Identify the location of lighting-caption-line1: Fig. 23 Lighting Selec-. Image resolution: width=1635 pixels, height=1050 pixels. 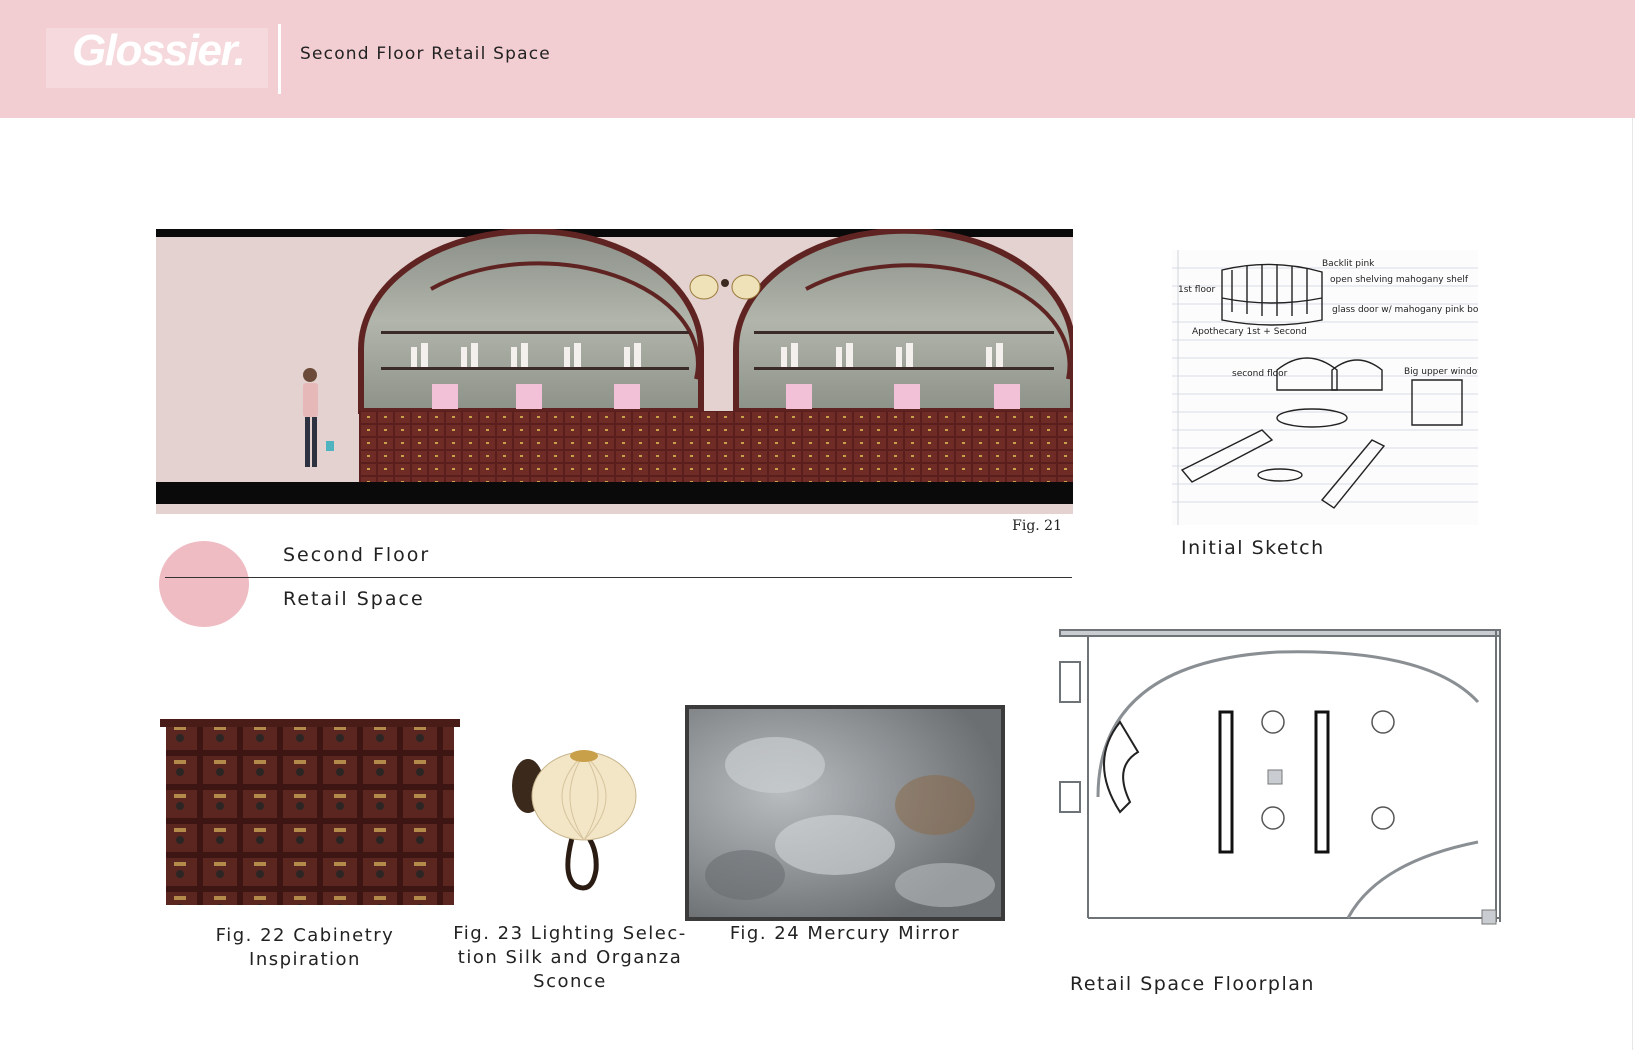
(570, 933).